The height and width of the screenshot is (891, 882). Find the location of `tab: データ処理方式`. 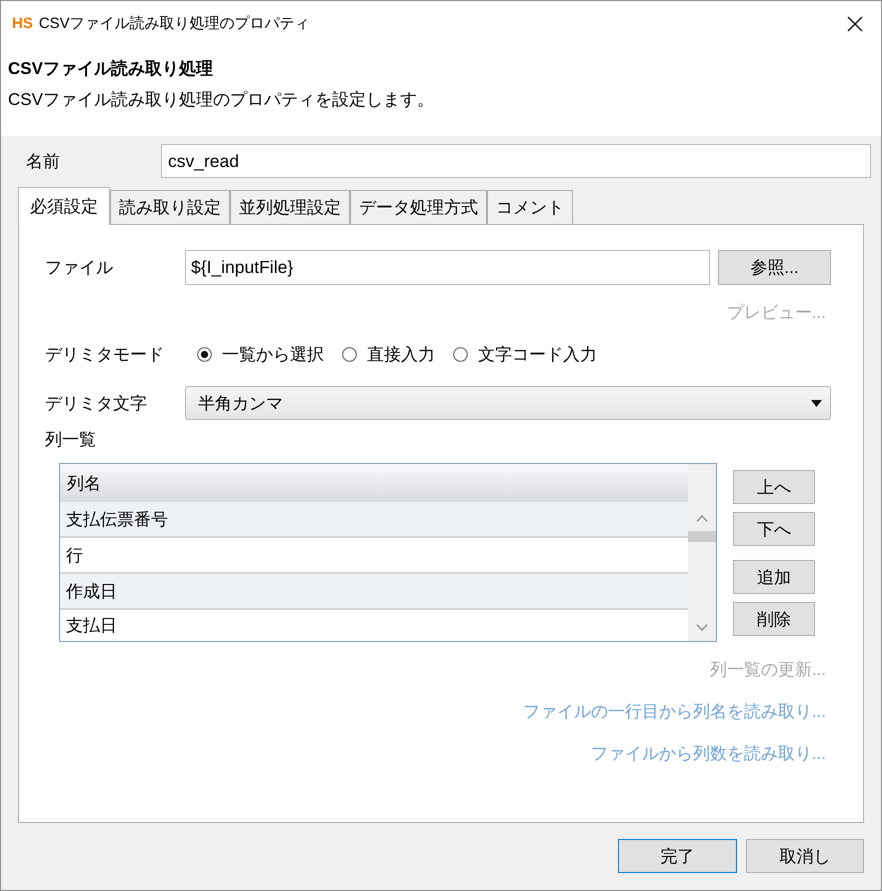

tab: データ処理方式 is located at coordinates (418, 207).